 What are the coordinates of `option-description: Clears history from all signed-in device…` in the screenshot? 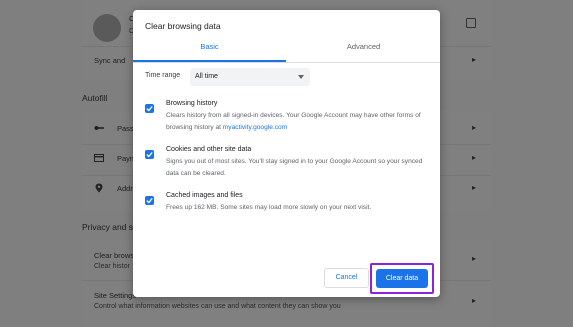 It's located at (293, 121).